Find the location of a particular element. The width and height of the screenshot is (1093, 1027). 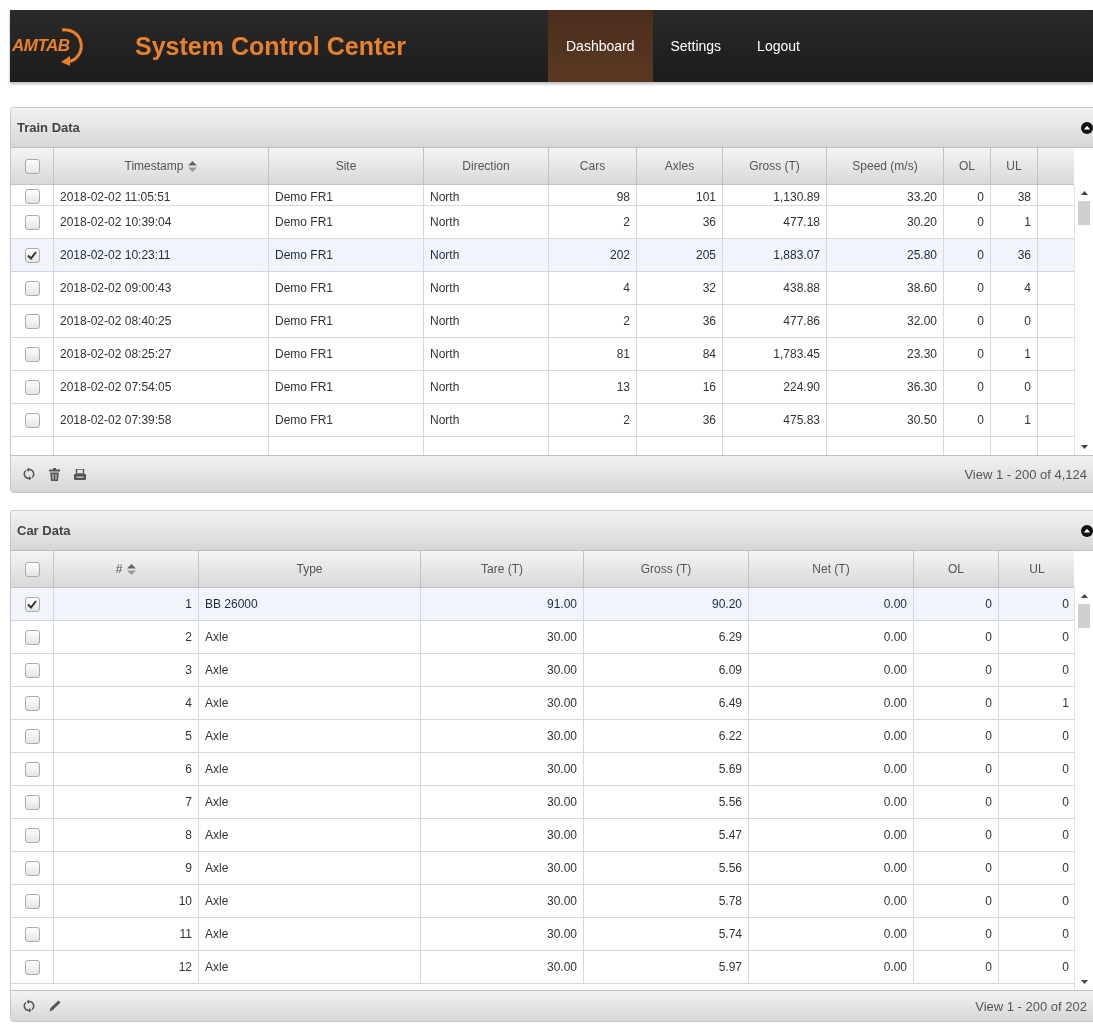

table-row: 2018-02-02 09:00:43 Demo FR1 North 4 32 438.88 38.60 0 4 is located at coordinates (543, 288).